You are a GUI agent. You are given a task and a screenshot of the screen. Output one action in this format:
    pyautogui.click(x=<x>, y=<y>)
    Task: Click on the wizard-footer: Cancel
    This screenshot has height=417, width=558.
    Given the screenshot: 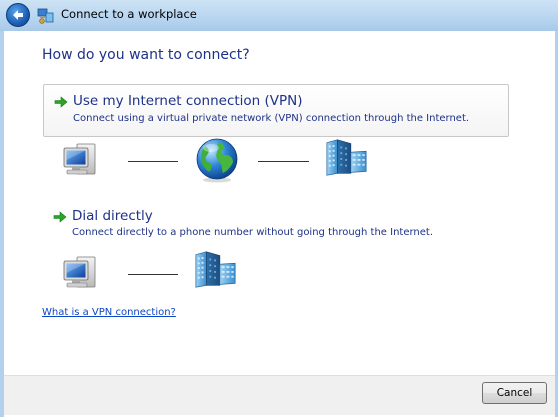 What is the action you would take?
    pyautogui.click(x=279, y=395)
    